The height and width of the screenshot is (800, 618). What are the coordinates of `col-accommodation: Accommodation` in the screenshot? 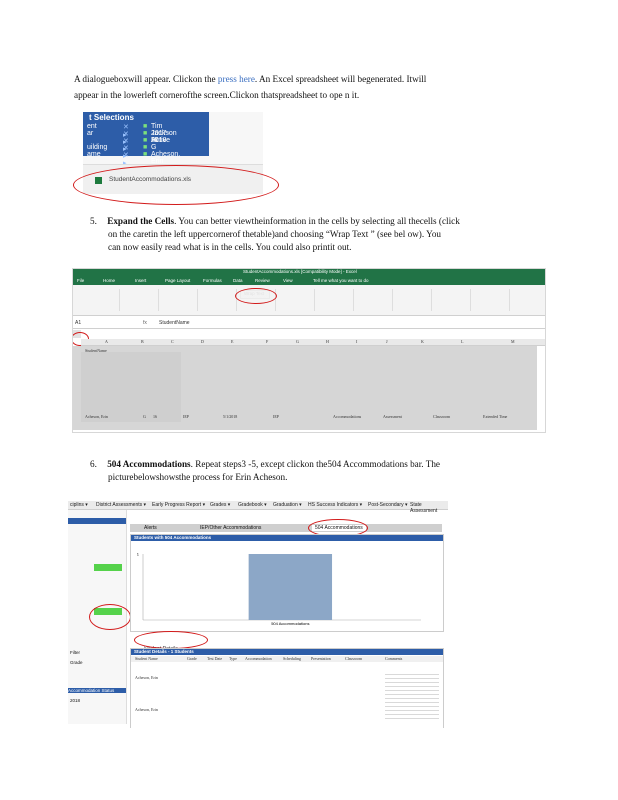 It's located at (258, 658).